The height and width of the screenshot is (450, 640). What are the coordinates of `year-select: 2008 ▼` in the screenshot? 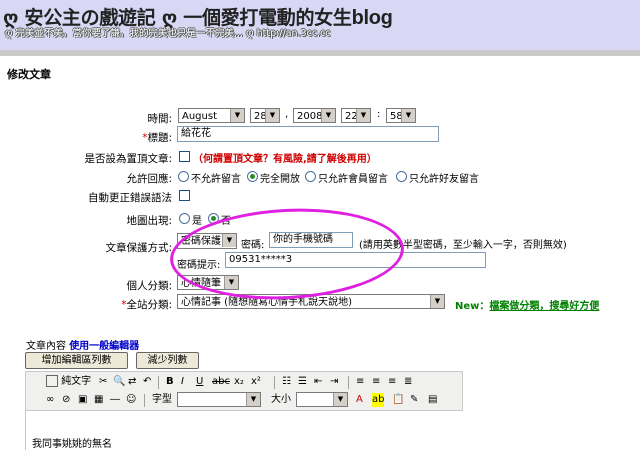 It's located at (314, 115).